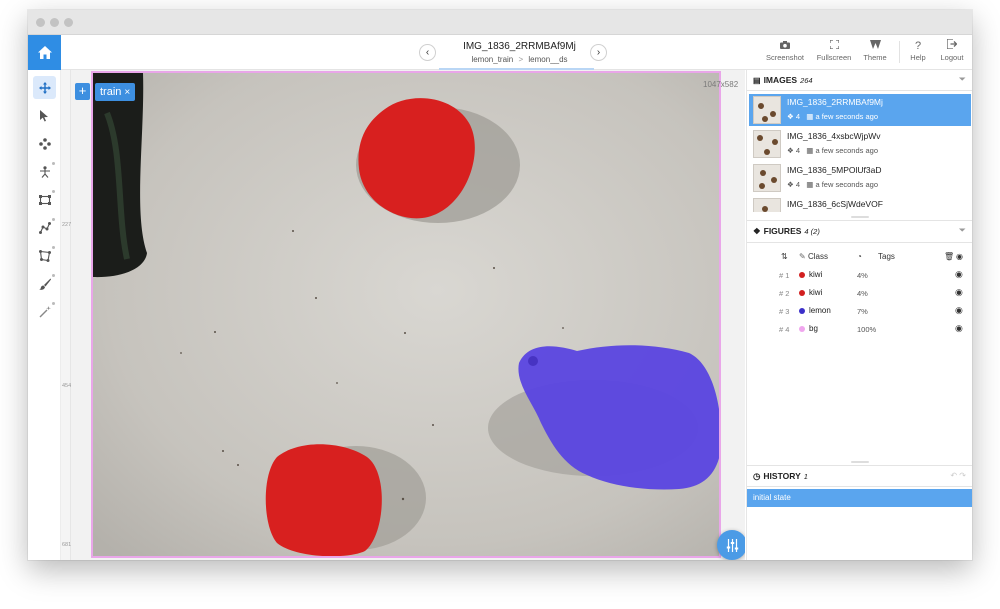 Image resolution: width=1000 pixels, height=609 pixels. What do you see at coordinates (846, 116) in the screenshot?
I see `image-time: a few seconds ago` at bounding box center [846, 116].